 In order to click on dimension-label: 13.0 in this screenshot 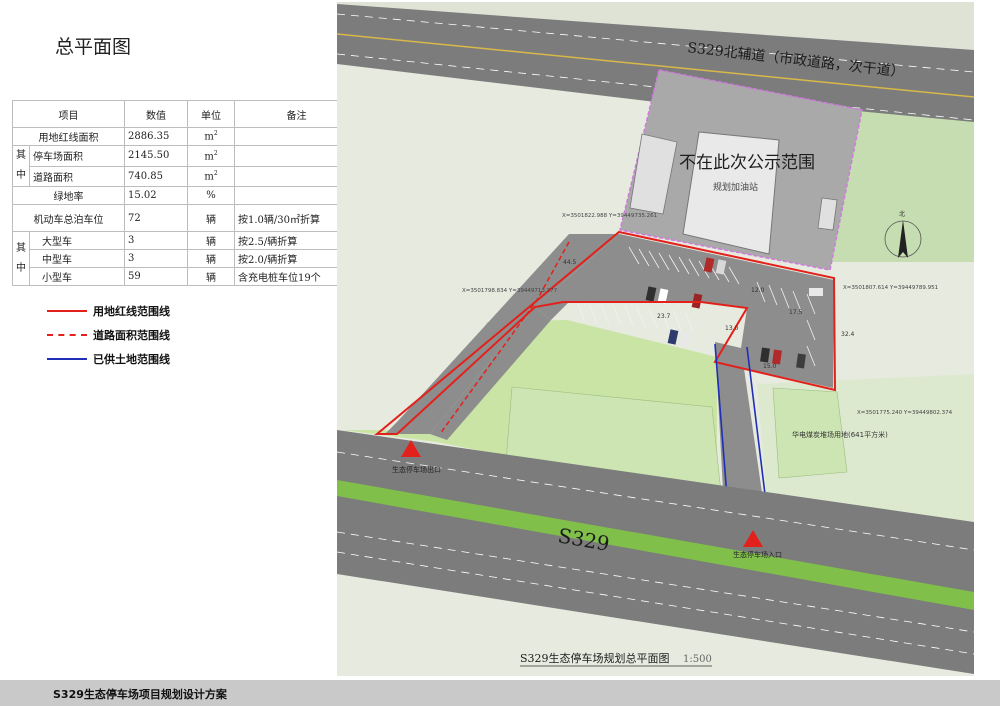, I will do `click(732, 328)`.